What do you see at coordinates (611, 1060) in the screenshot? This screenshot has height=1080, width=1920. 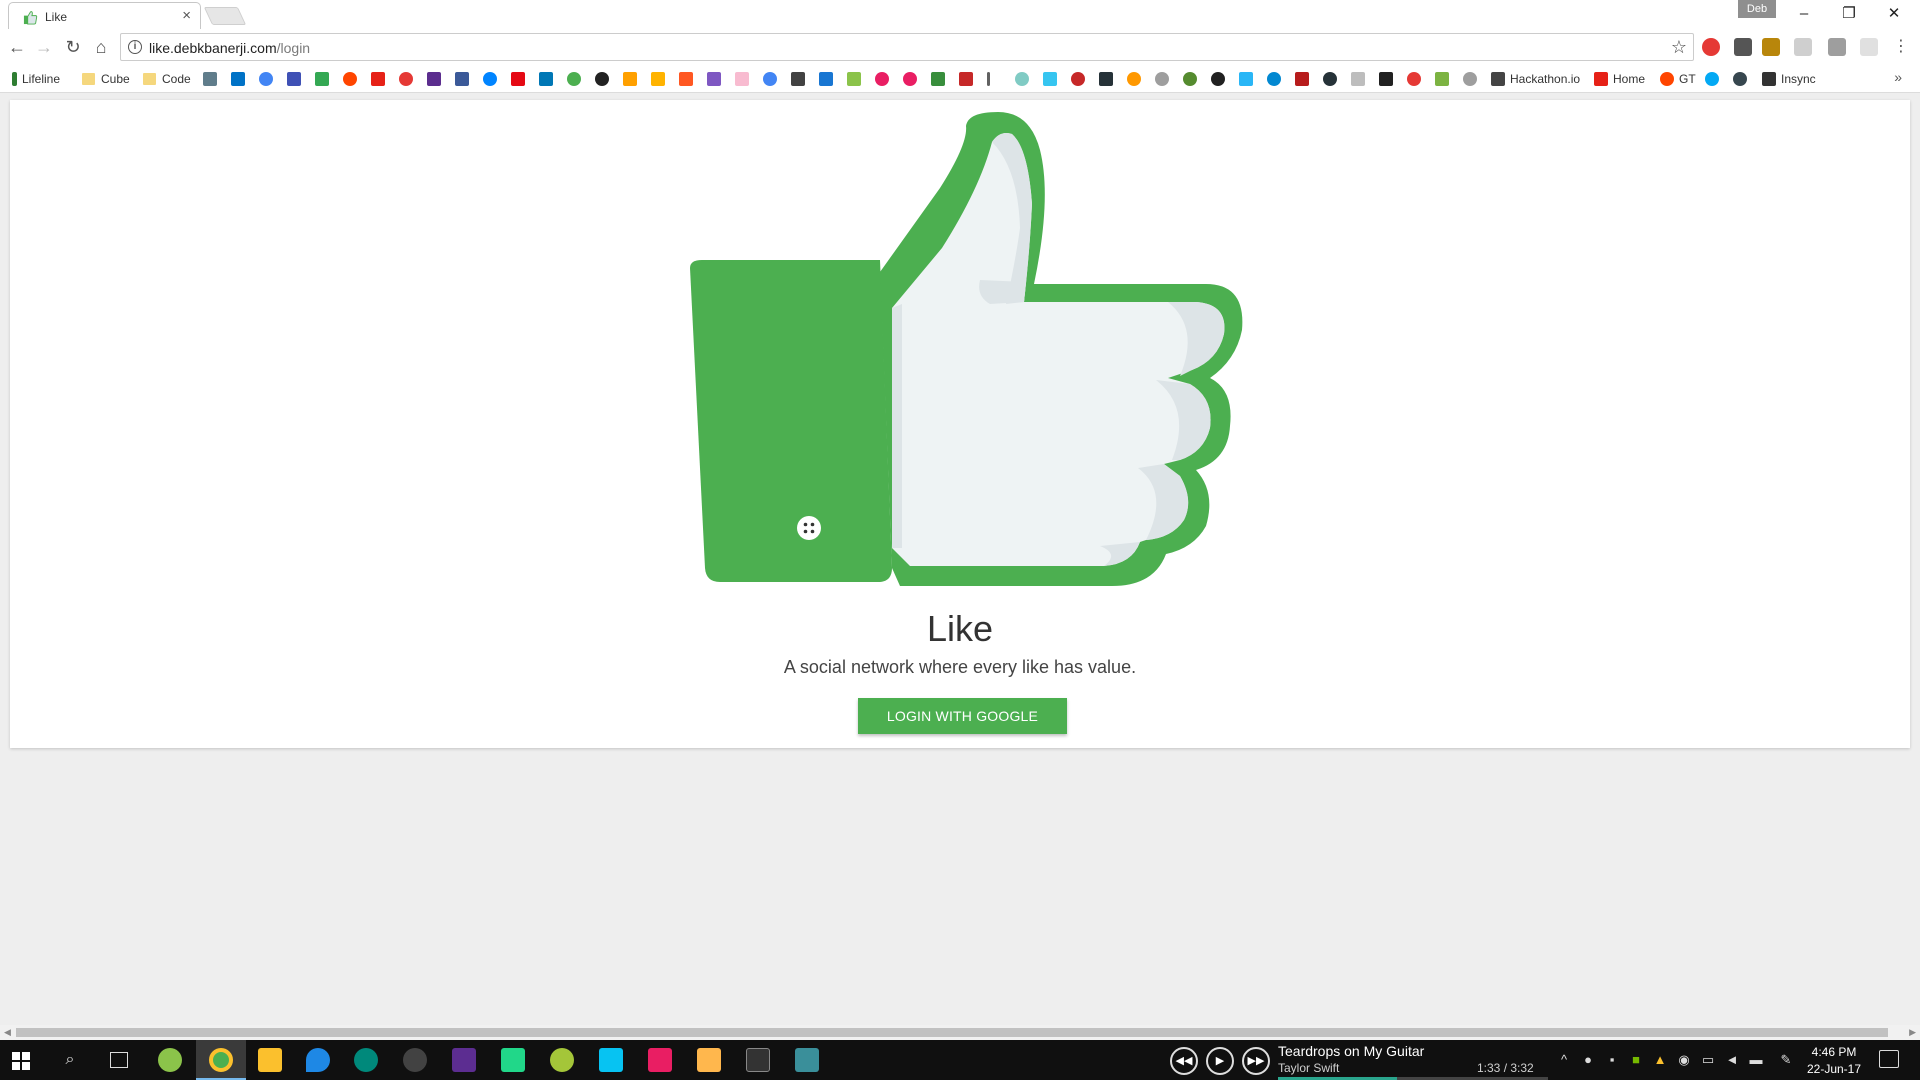 I see `webstorm-icon` at bounding box center [611, 1060].